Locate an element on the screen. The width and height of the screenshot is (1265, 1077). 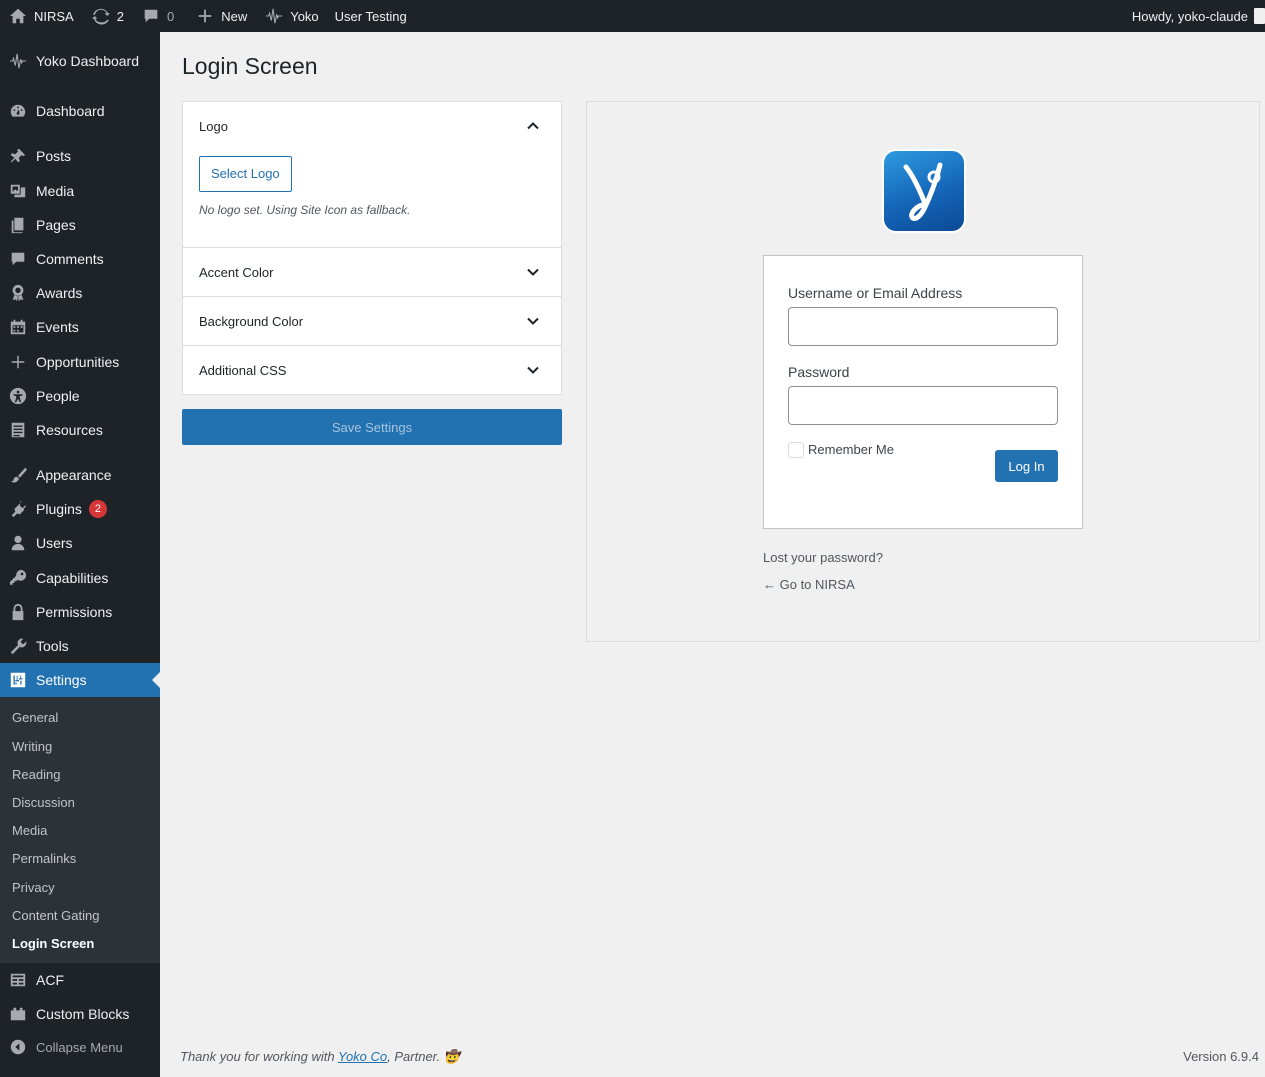
sidebar-item-awards: Awards is located at coordinates (80, 293).